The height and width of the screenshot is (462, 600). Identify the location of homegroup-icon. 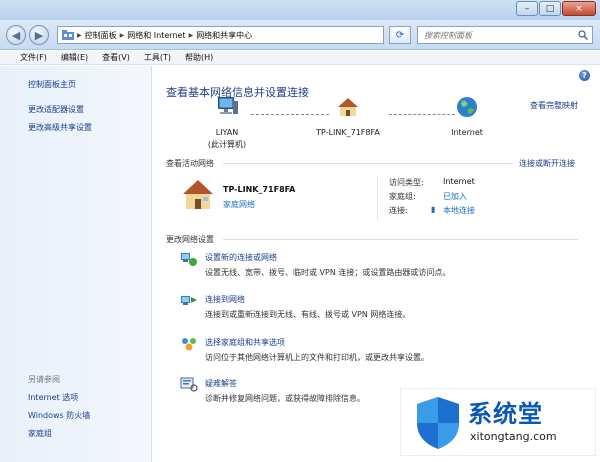
(189, 344).